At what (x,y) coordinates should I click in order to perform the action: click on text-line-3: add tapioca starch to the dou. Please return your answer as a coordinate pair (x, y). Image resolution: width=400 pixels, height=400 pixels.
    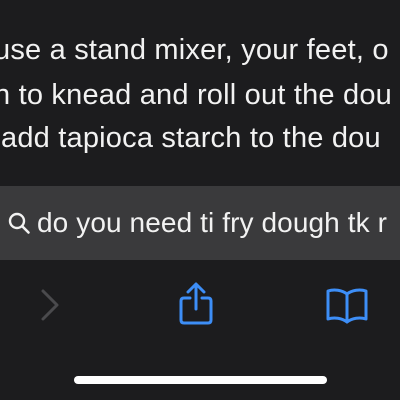
    Looking at the image, I should click on (191, 138).